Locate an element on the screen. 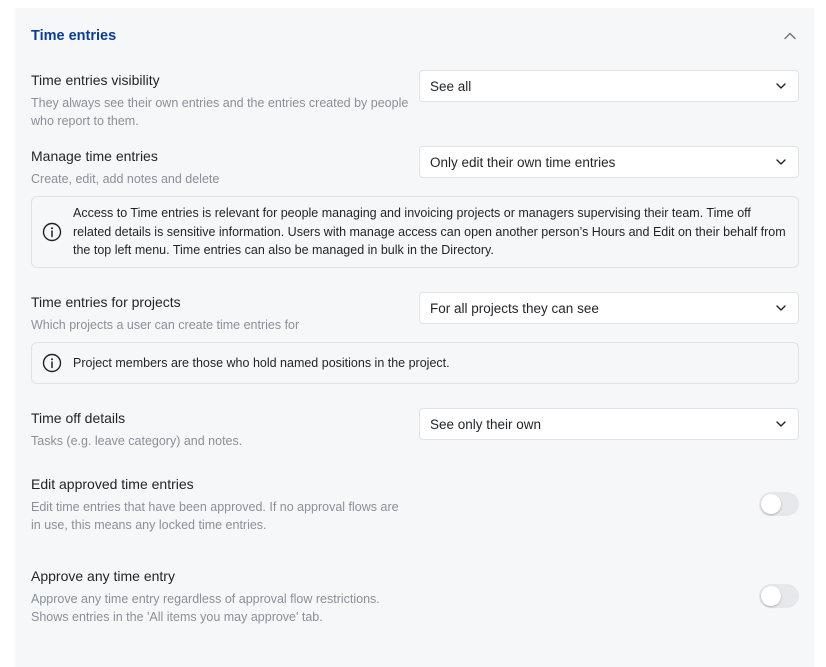  chevron-up-icon is located at coordinates (790, 36).